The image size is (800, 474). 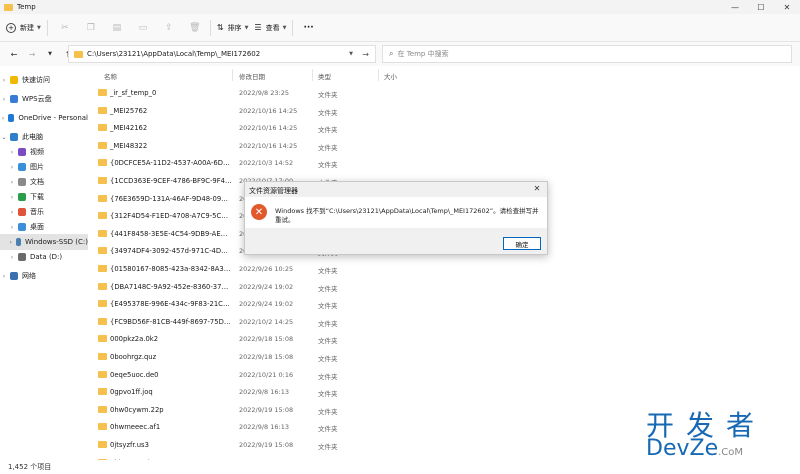 I want to click on sort-label: 排序, so click(x=234, y=27).